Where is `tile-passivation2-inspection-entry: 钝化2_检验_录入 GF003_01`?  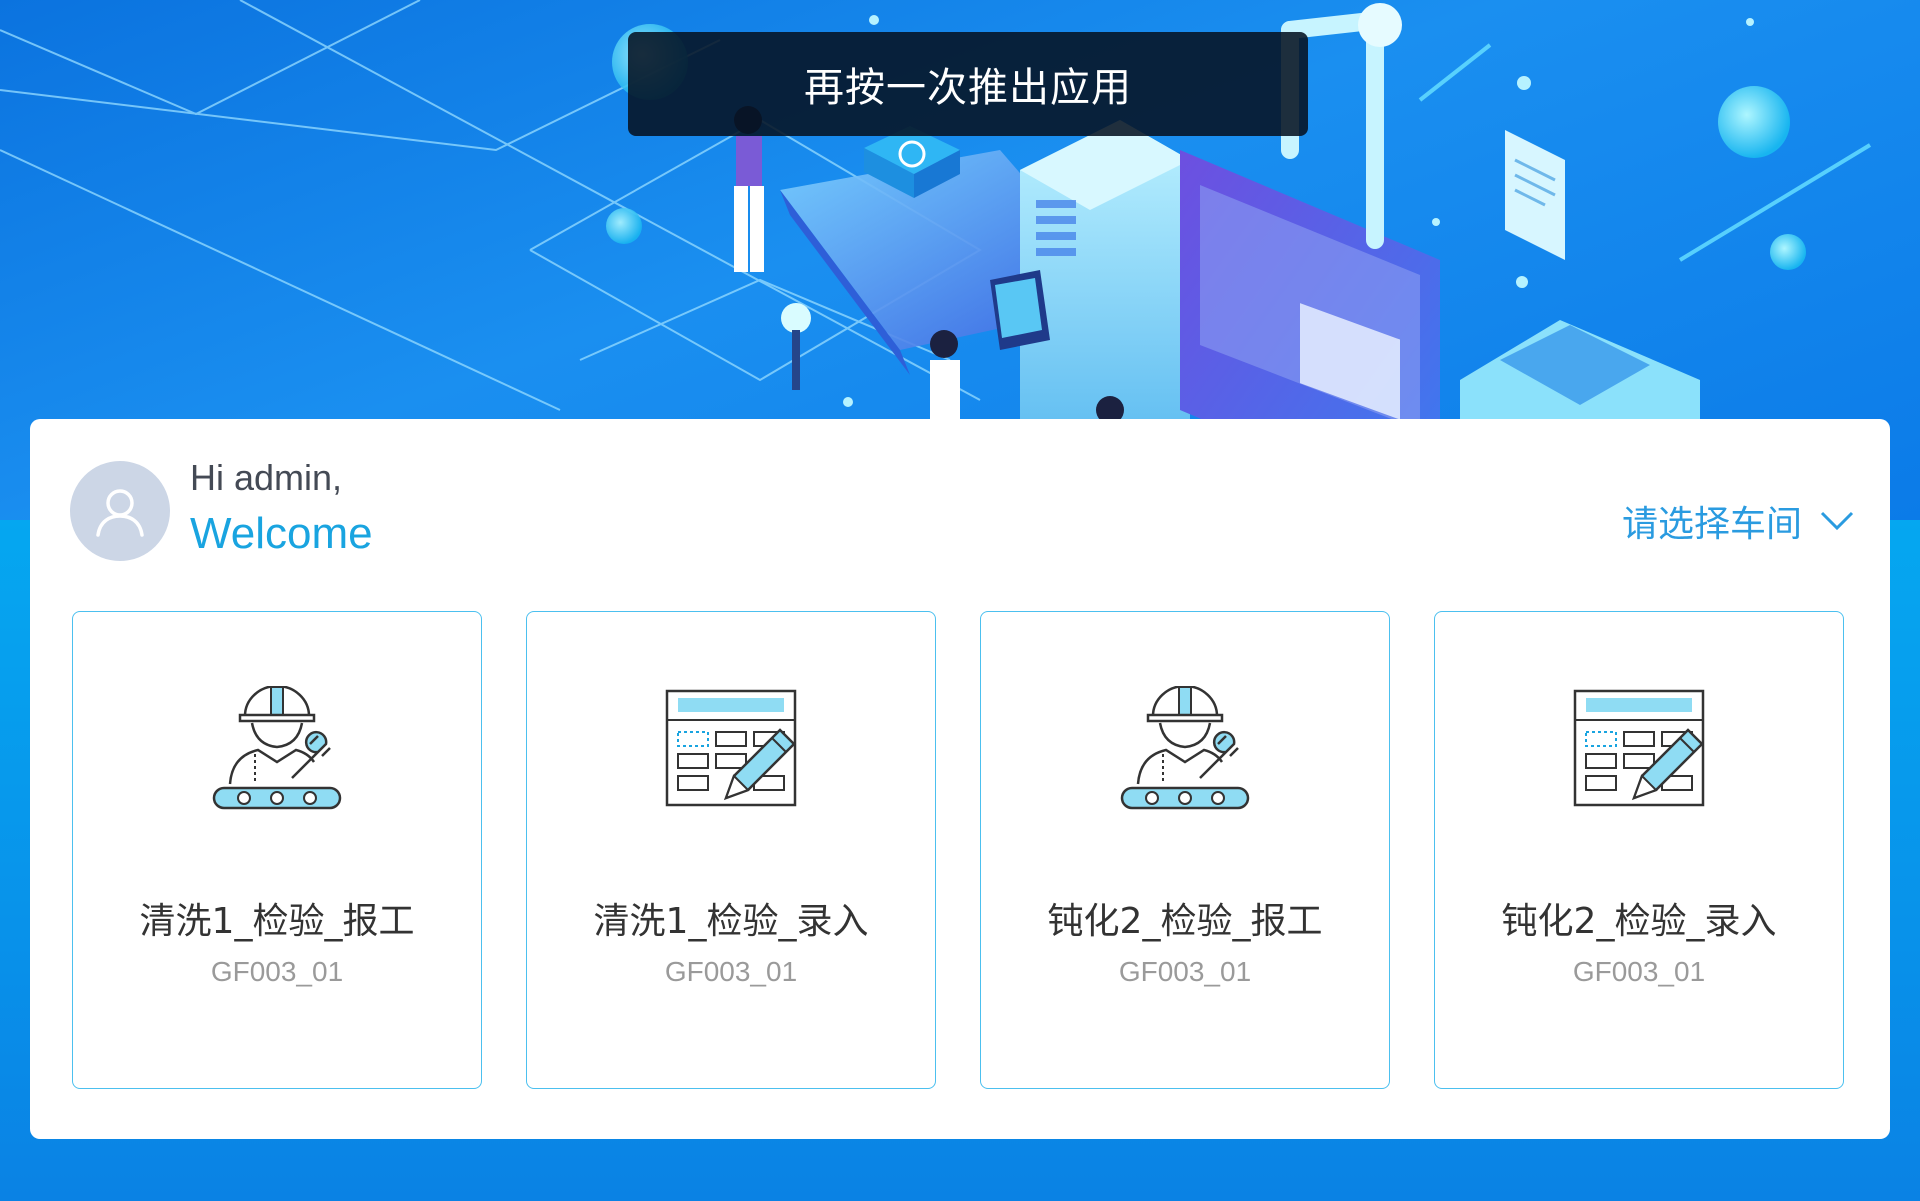 tile-passivation2-inspection-entry: 钝化2_检验_录入 GF003_01 is located at coordinates (1639, 850).